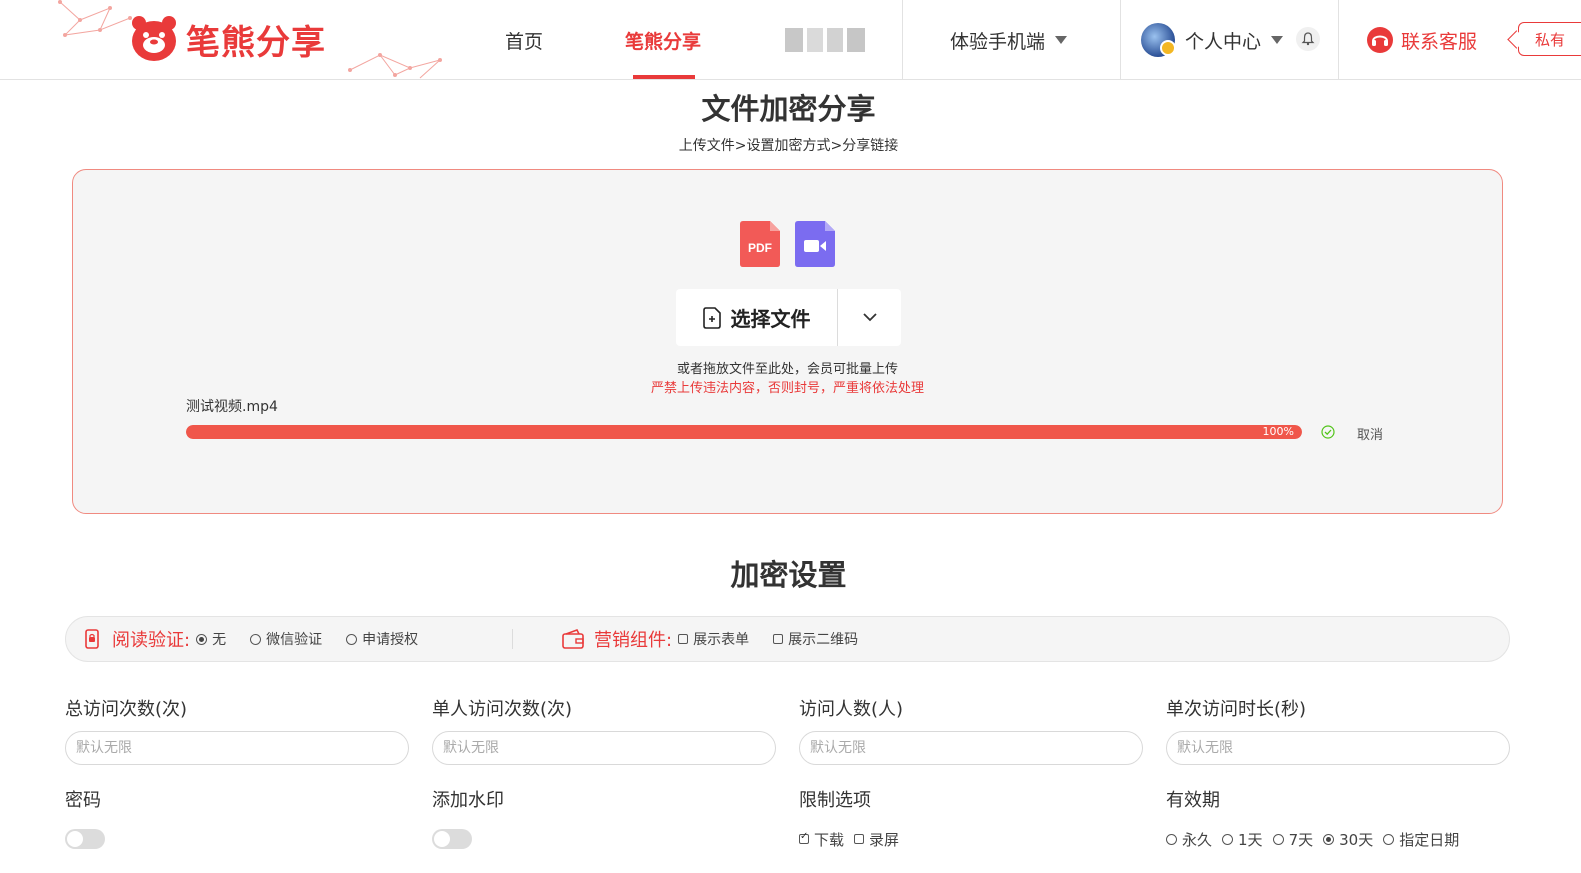  I want to click on option-label: 无, so click(219, 640).